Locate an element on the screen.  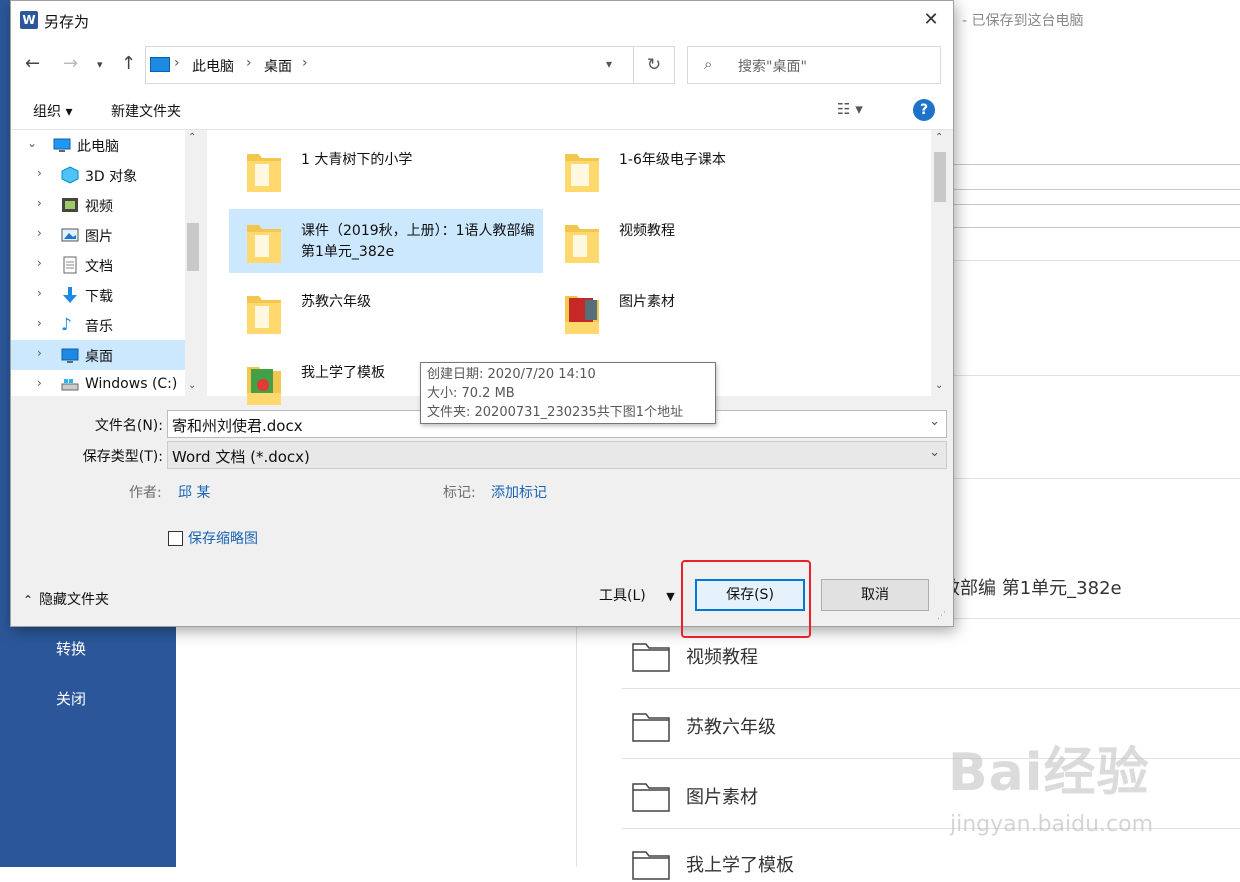
tree-scrollbar: ⌃ ⌄ is located at coordinates (193, 263).